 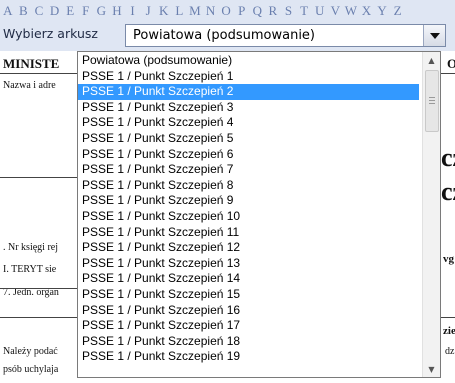 What do you see at coordinates (319, 10) in the screenshot?
I see `column-letter: U` at bounding box center [319, 10].